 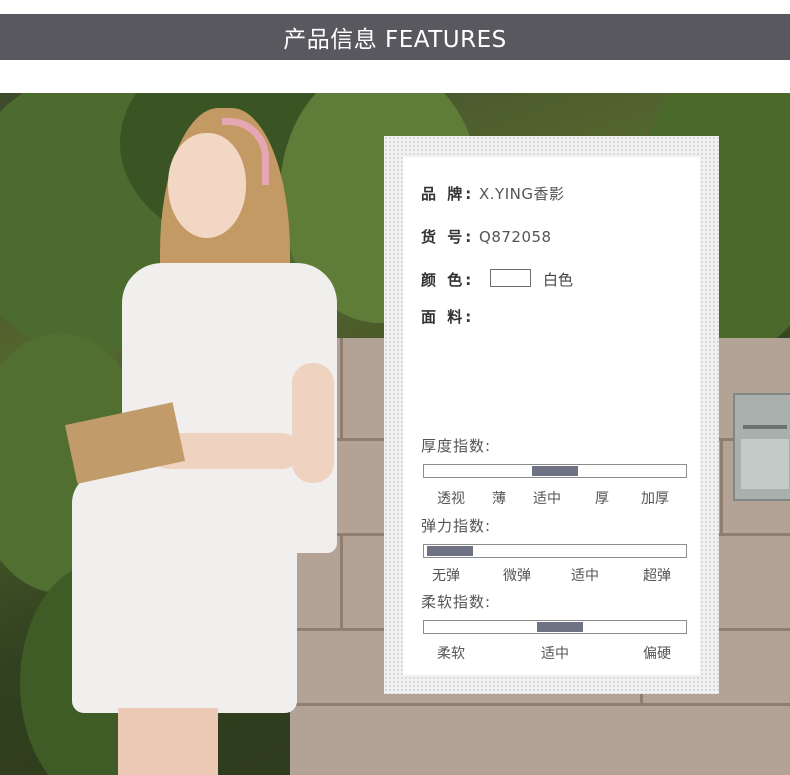 I want to click on color-row: 颜 色:, so click(x=447, y=279).